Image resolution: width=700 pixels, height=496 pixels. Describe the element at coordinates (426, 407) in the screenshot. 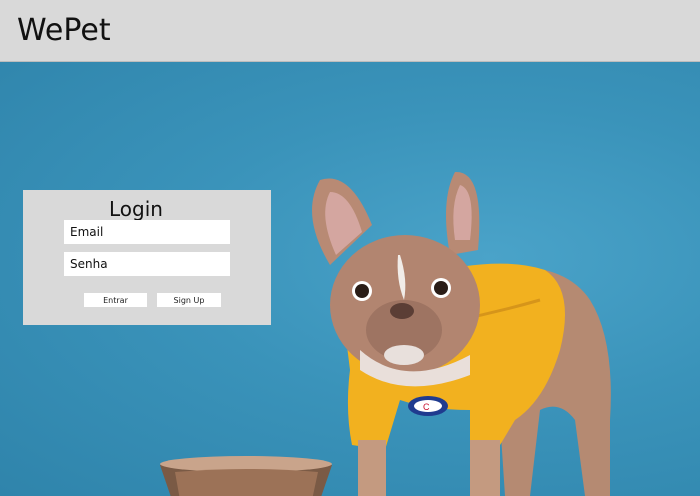

I see `svg-text: C` at that location.